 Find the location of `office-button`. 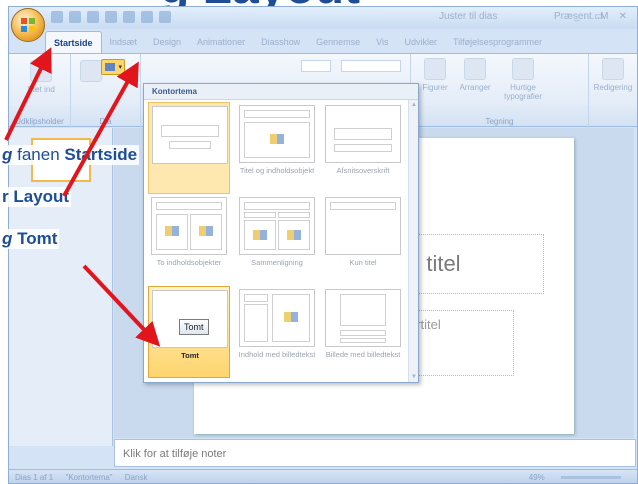

office-button is located at coordinates (28, 25).